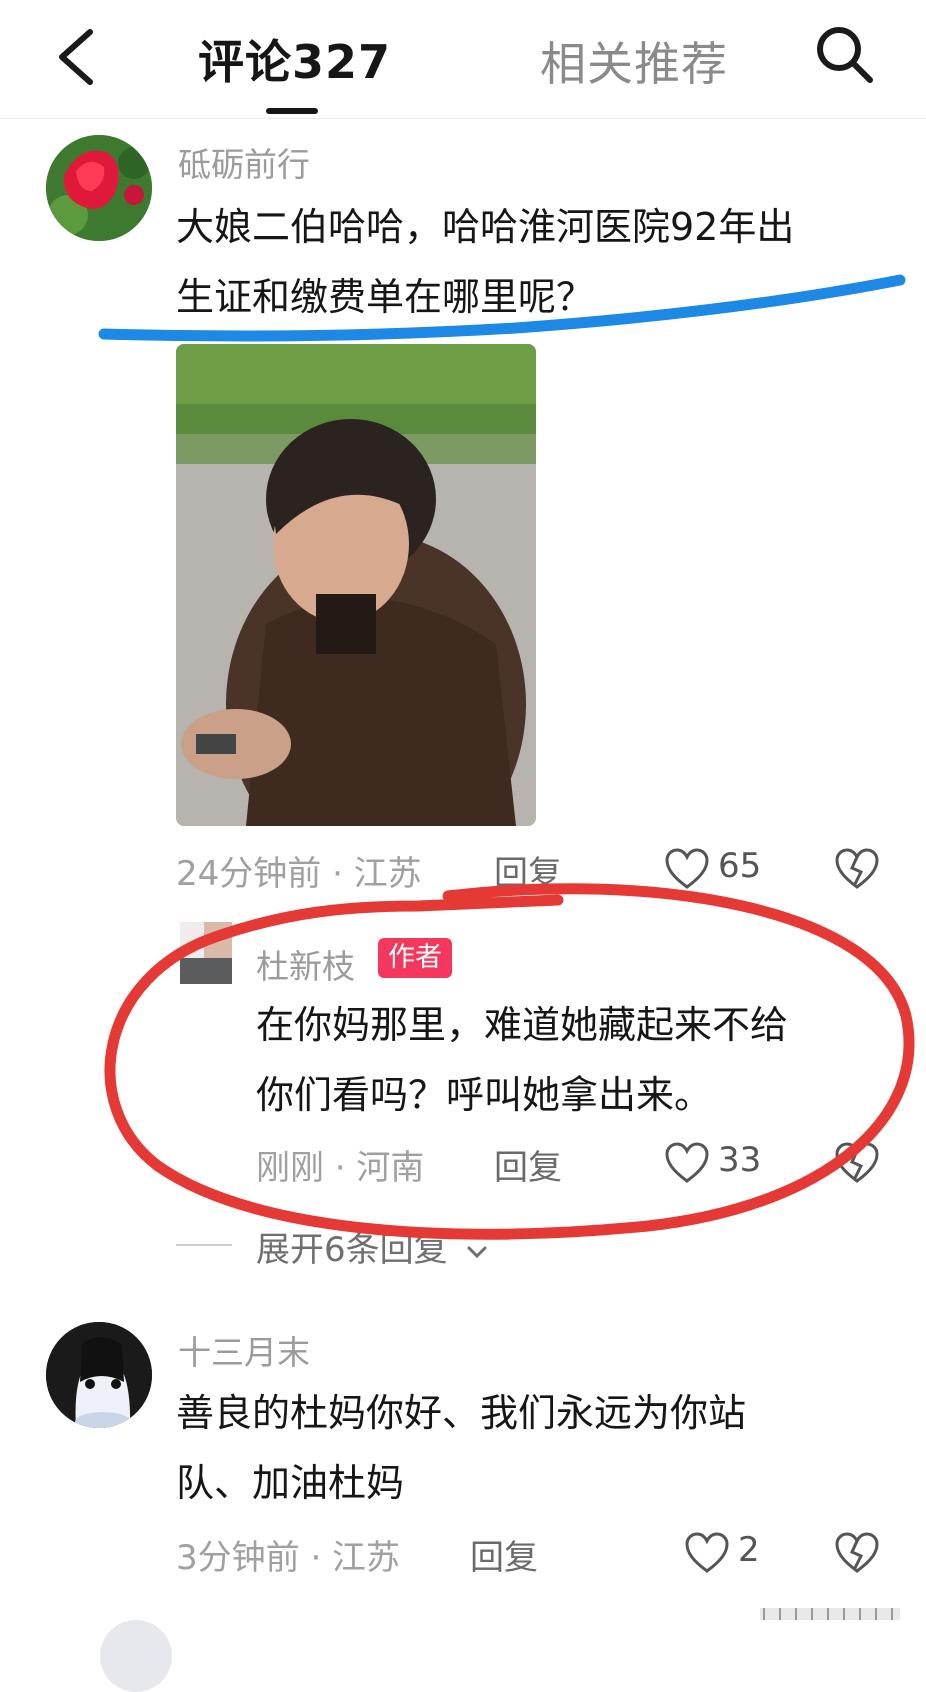 This screenshot has height=1692, width=926. I want to click on comment-username: 砥砺前行, so click(244, 162).